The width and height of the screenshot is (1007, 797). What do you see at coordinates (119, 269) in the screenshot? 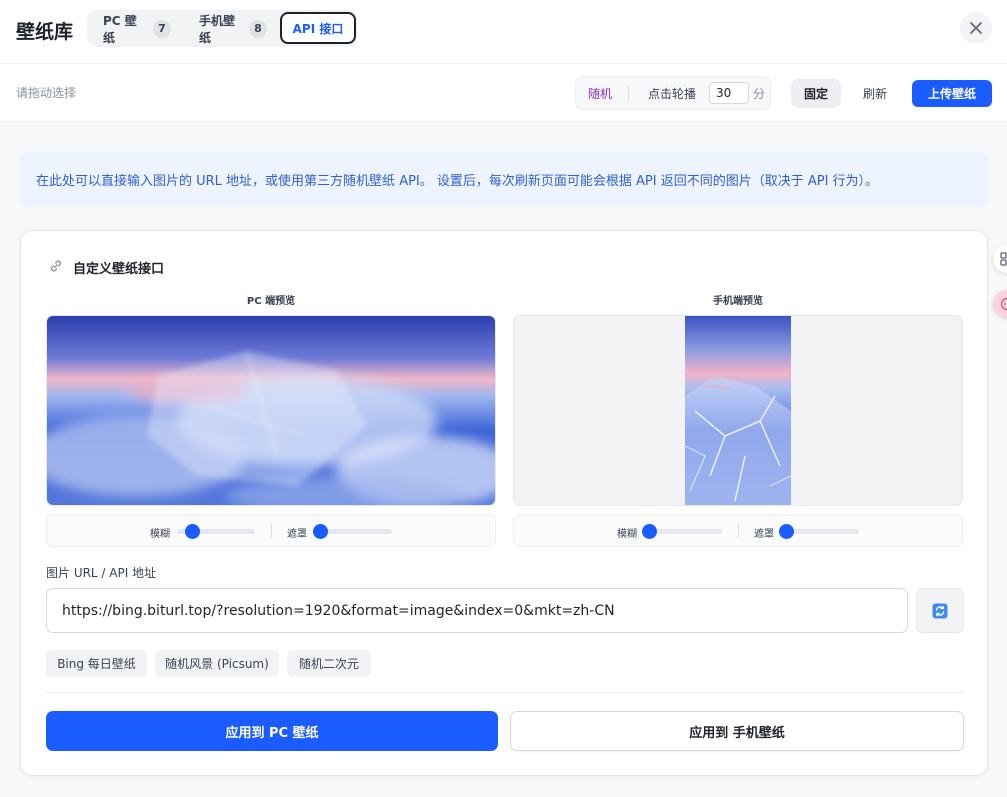
I see `card-title: 自定义壁纸接口` at bounding box center [119, 269].